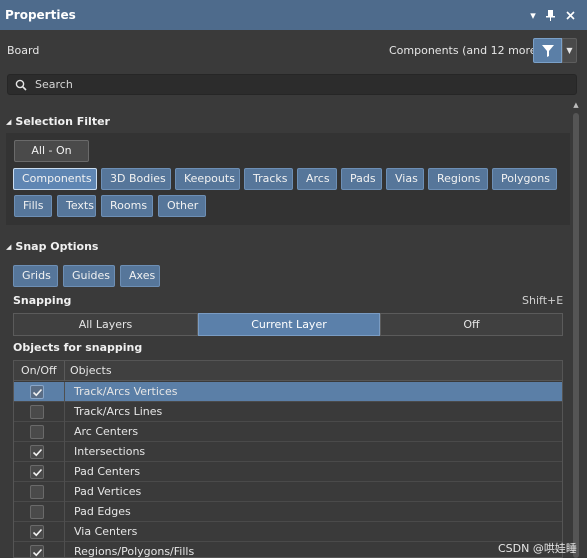  What do you see at coordinates (106, 431) in the screenshot?
I see `snap-object-label: Arc Centers` at bounding box center [106, 431].